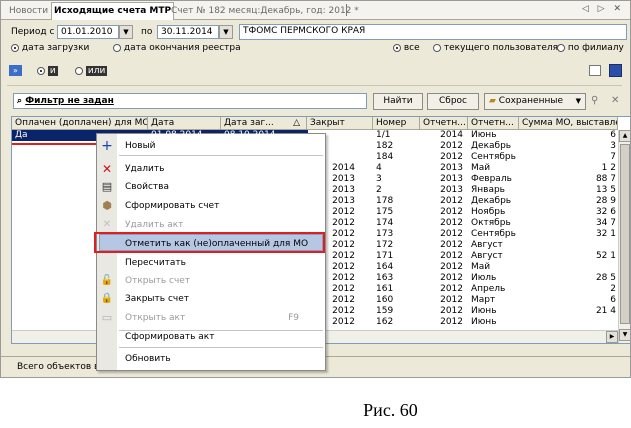  I want to click on radio-current-user-label: текущего пользователя, so click(501, 48).